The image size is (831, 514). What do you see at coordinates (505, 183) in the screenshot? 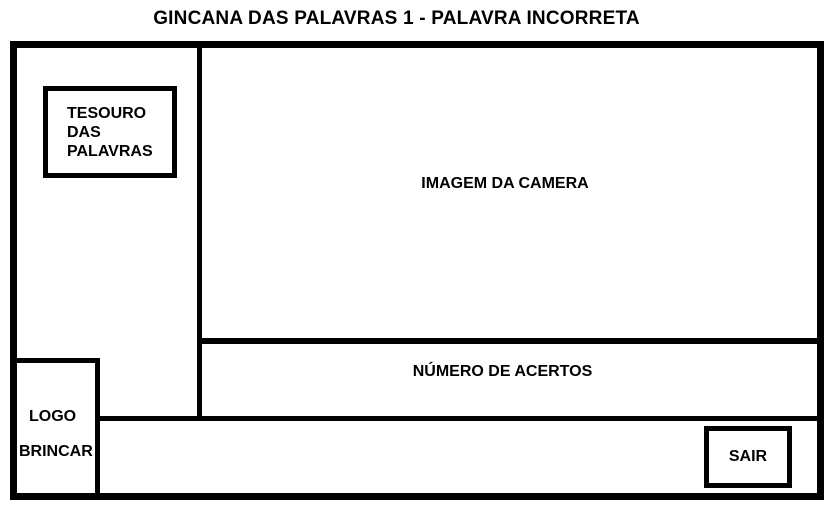
I see `camera-view-label: IMAGEM DA CAMERA` at bounding box center [505, 183].